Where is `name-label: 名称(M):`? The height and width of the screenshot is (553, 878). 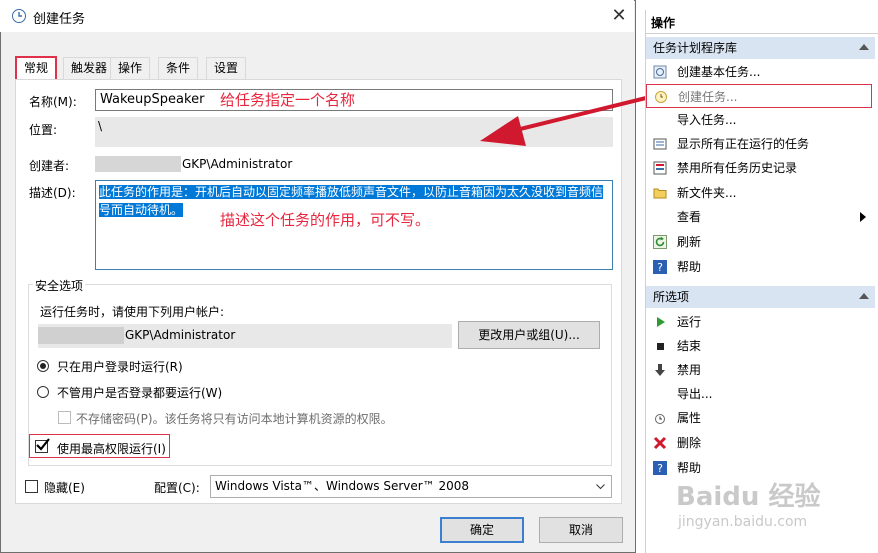
name-label: 名称(M): is located at coordinates (53, 102).